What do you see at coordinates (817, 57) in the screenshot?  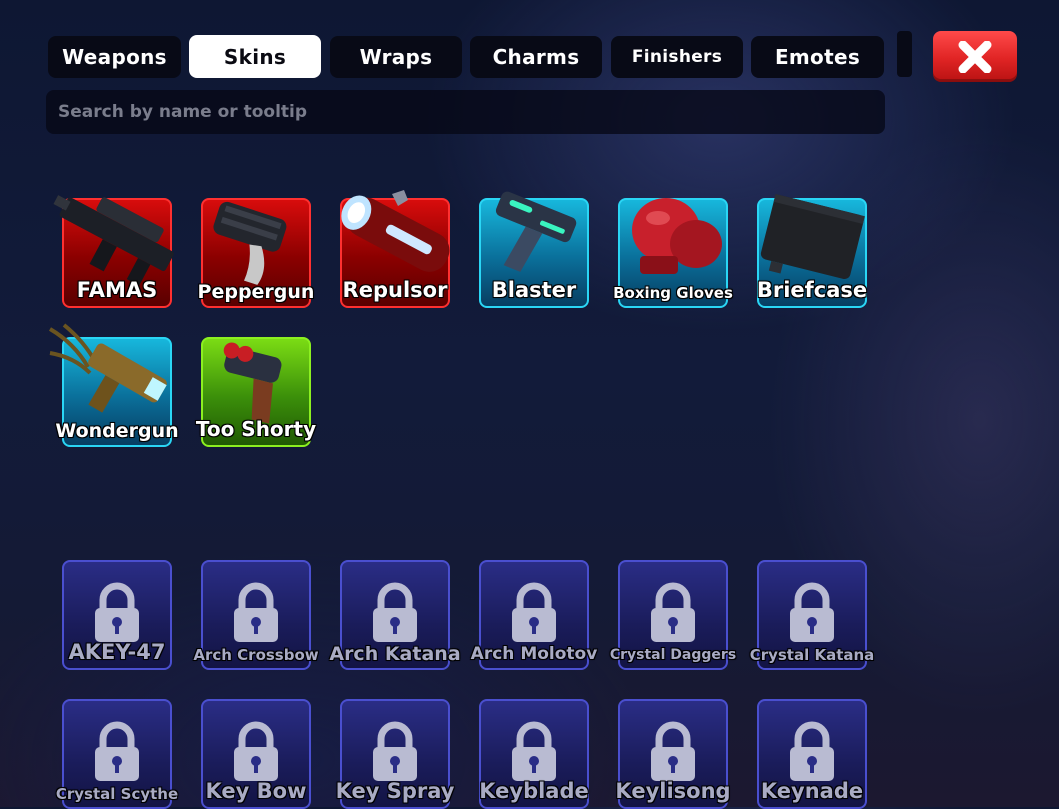 I see `tab-emotes: Emotes` at bounding box center [817, 57].